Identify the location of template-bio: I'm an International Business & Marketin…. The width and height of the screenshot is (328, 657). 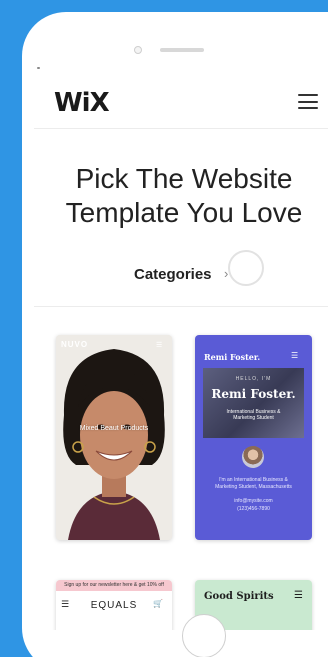
(253, 483).